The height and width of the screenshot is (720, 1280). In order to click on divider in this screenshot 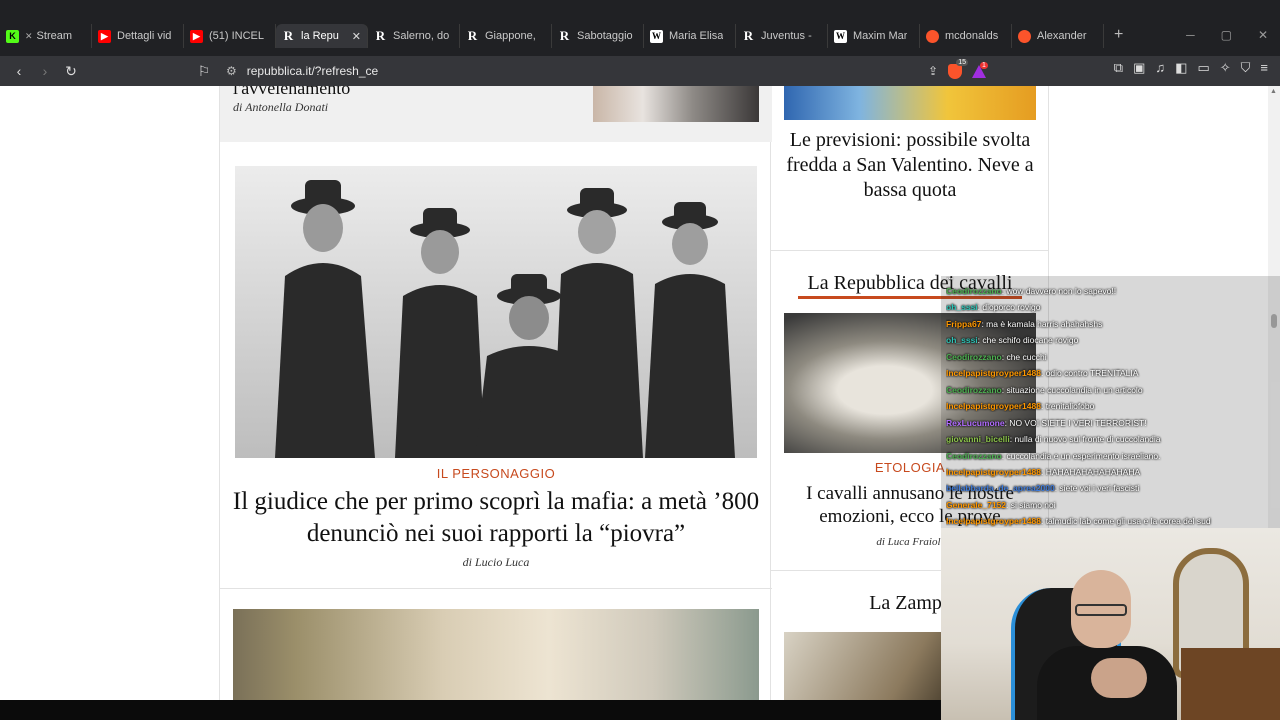, I will do `click(496, 588)`.